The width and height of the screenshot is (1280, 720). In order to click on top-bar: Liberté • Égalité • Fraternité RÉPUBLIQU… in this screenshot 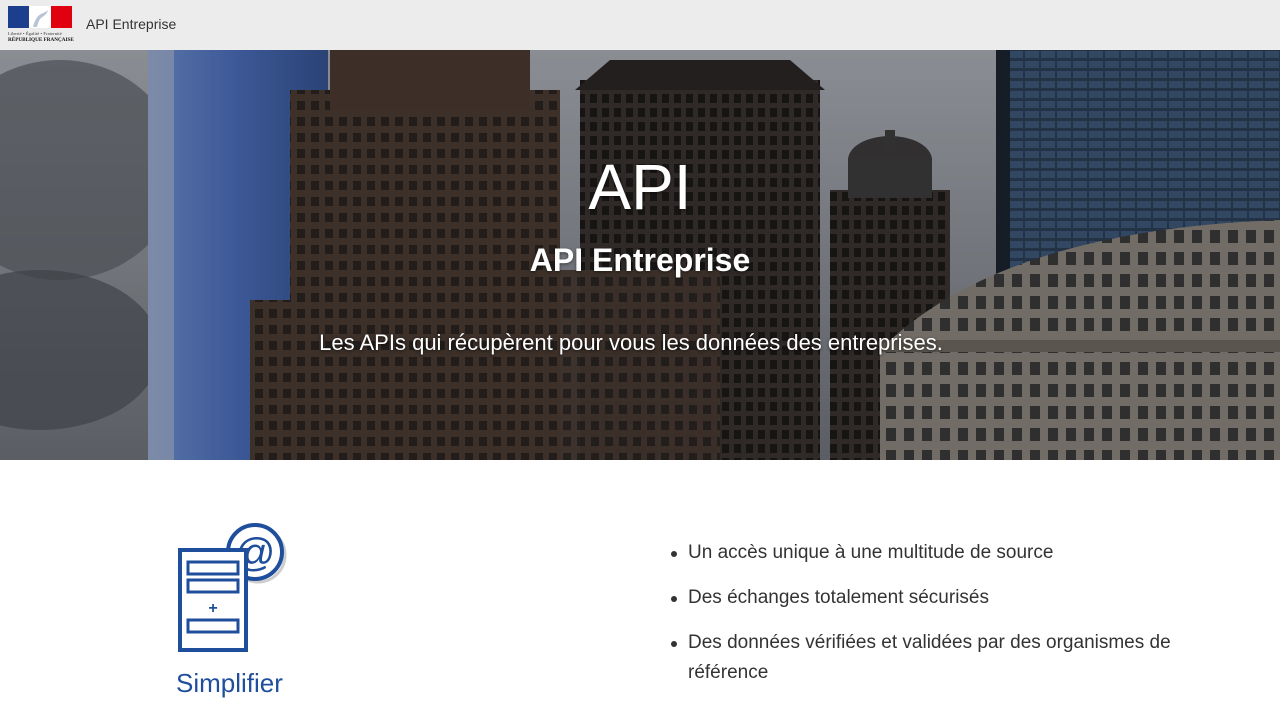, I will do `click(640, 25)`.